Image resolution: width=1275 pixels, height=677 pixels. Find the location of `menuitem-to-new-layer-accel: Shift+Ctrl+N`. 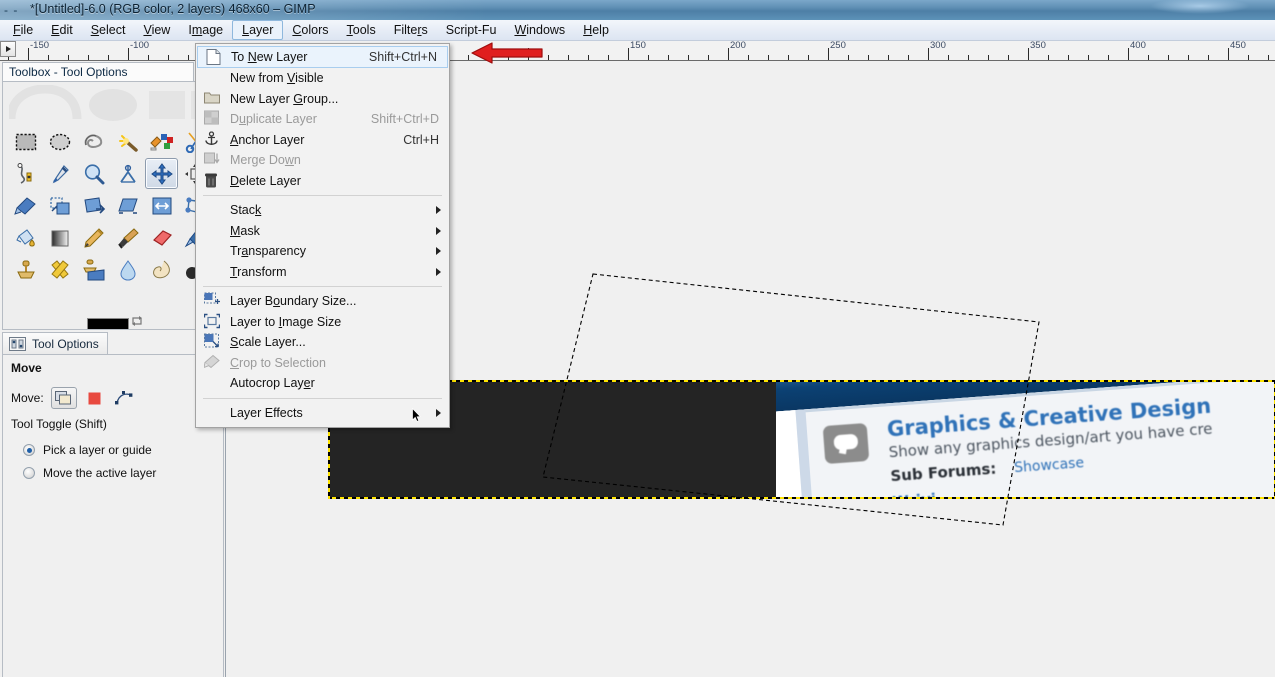

menuitem-to-new-layer-accel: Shift+Ctrl+N is located at coordinates (402, 57).